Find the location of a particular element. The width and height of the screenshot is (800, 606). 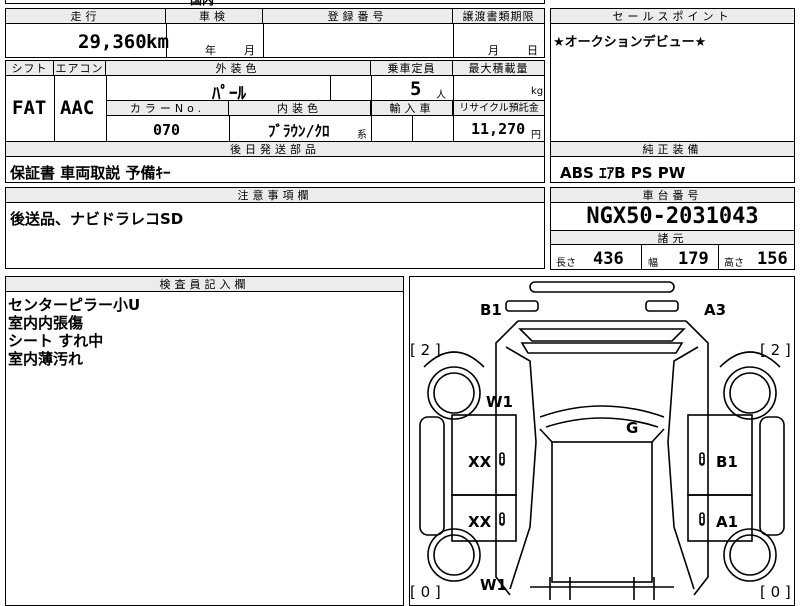

mark-a3-top: A3 is located at coordinates (715, 310).